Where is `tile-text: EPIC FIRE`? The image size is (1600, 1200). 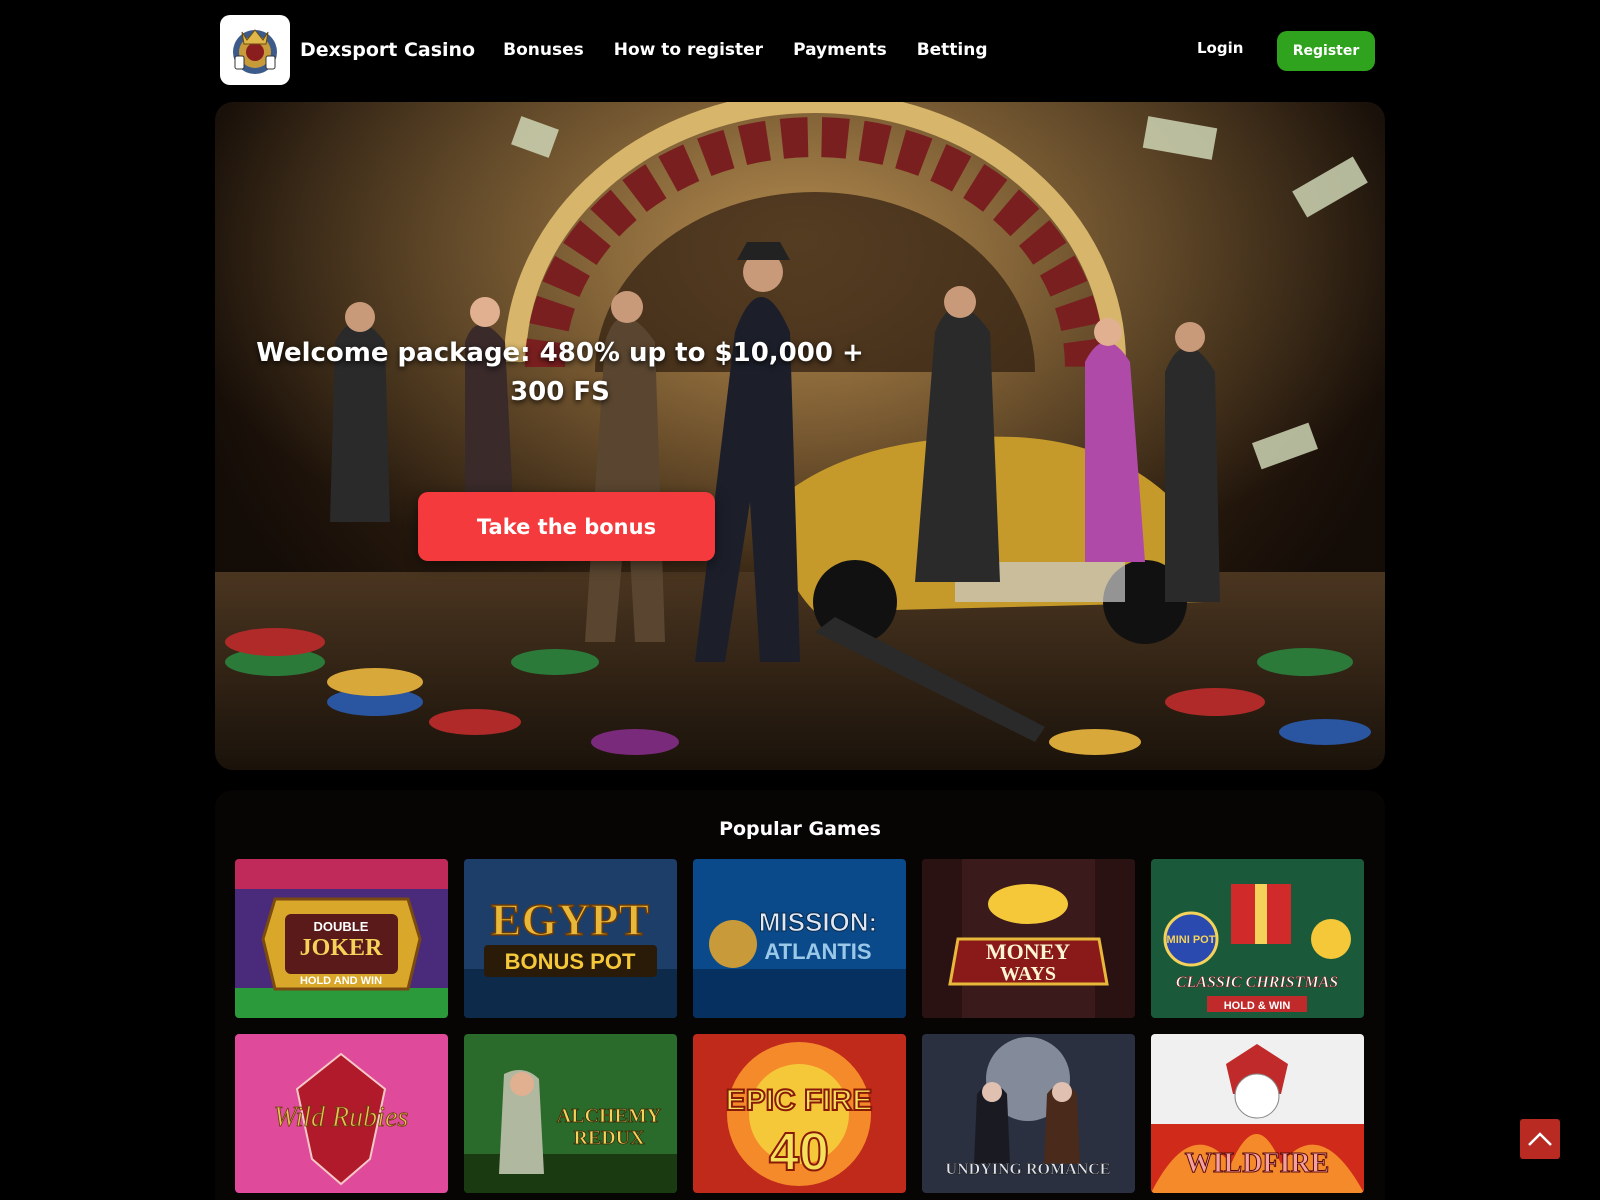 tile-text: EPIC FIRE is located at coordinates (799, 1100).